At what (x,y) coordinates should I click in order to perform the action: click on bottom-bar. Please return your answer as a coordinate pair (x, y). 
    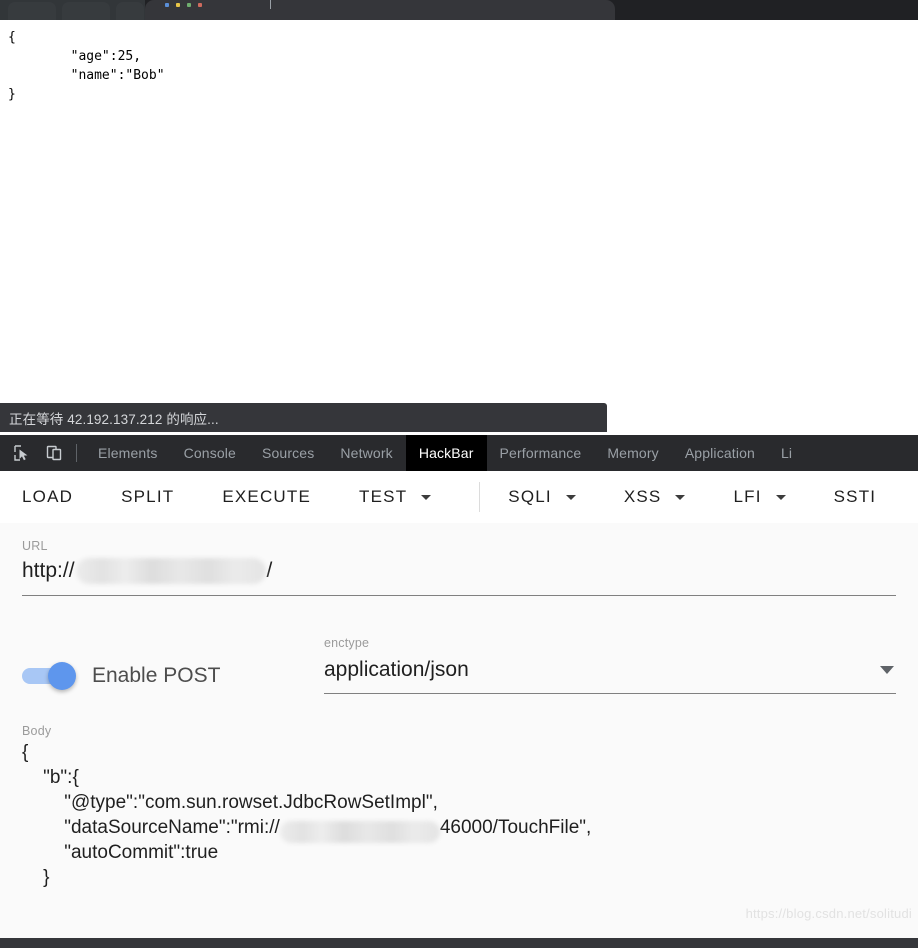
    Looking at the image, I should click on (459, 943).